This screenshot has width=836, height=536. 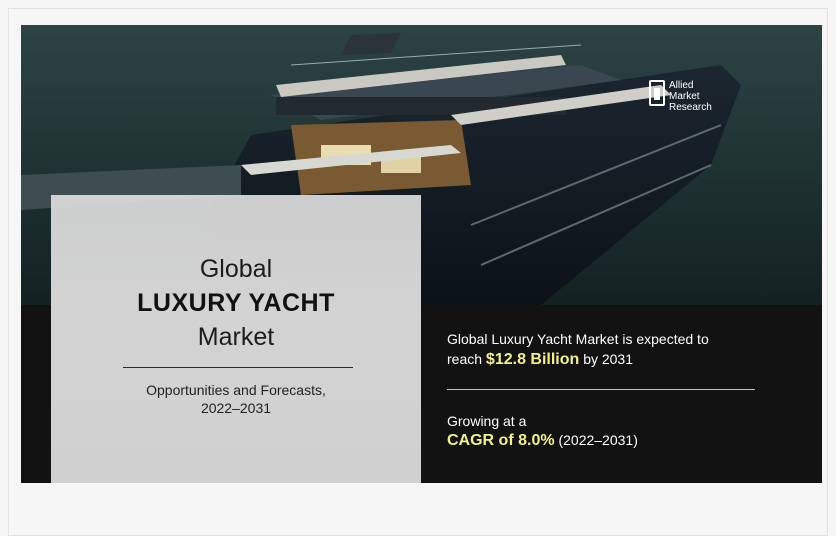 I want to click on reach-suffix: by 2031, so click(x=608, y=359).